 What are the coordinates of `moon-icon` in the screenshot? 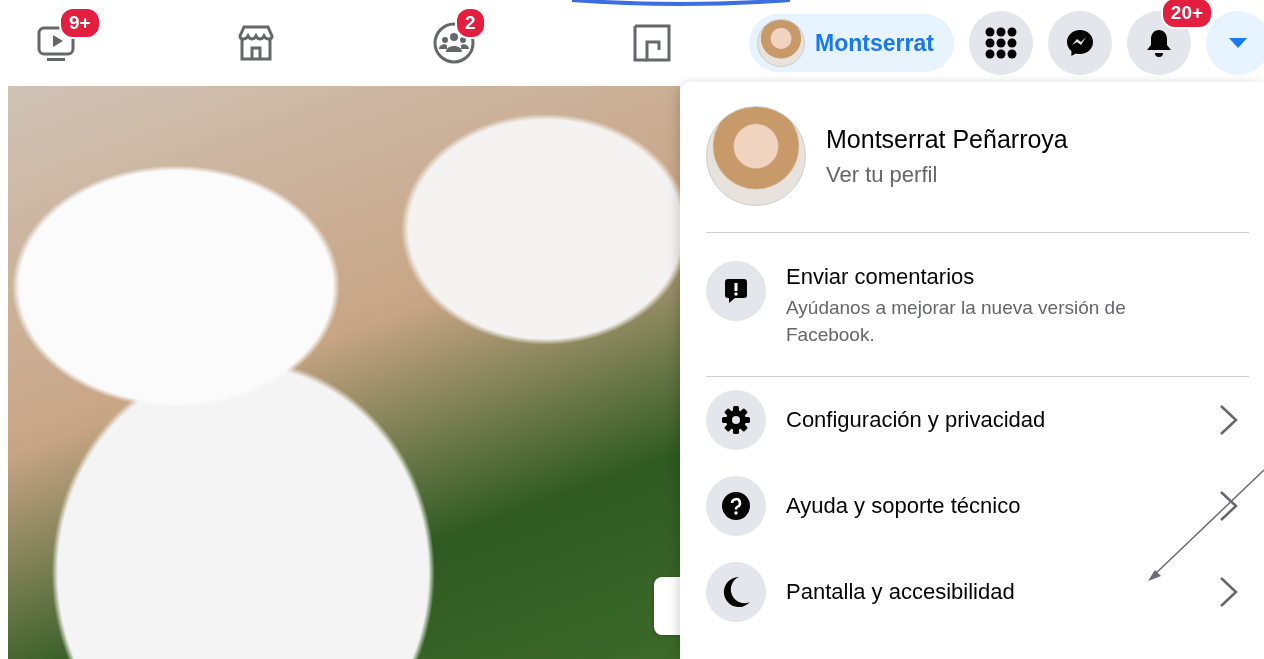 It's located at (736, 592).